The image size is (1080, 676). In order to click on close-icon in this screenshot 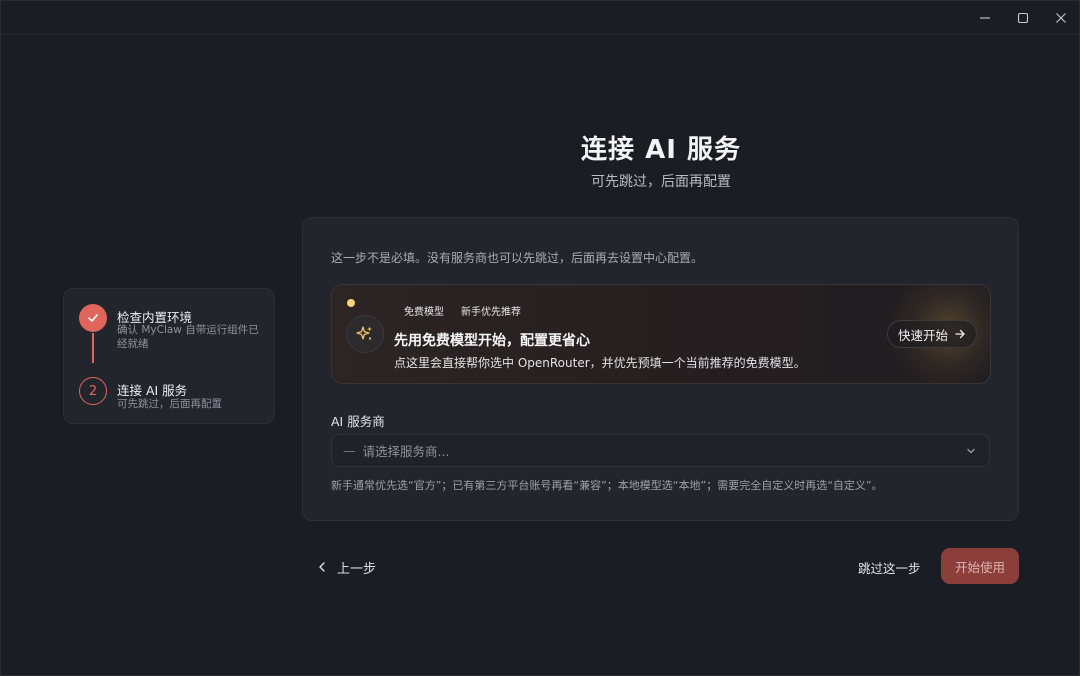, I will do `click(1061, 18)`.